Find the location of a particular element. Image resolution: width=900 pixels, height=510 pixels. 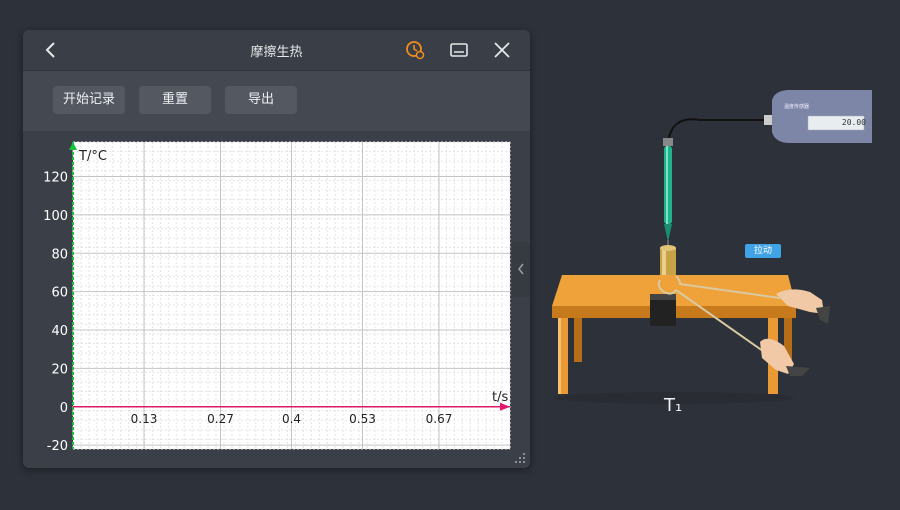

y-tick-label: 100 is located at coordinates (55, 216).